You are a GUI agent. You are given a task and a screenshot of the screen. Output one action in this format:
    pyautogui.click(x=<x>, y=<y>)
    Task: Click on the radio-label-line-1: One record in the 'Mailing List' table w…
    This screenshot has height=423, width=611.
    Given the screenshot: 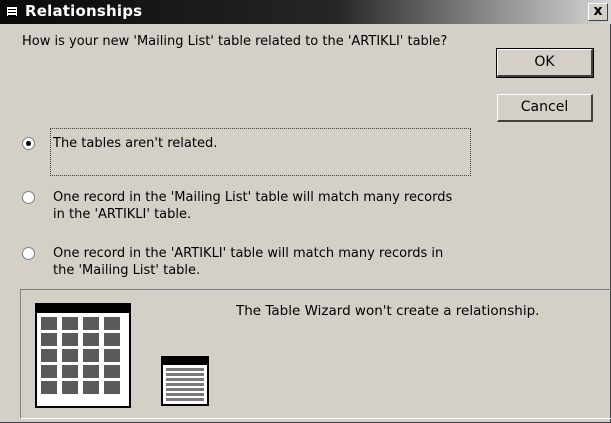 What is the action you would take?
    pyautogui.click(x=253, y=197)
    